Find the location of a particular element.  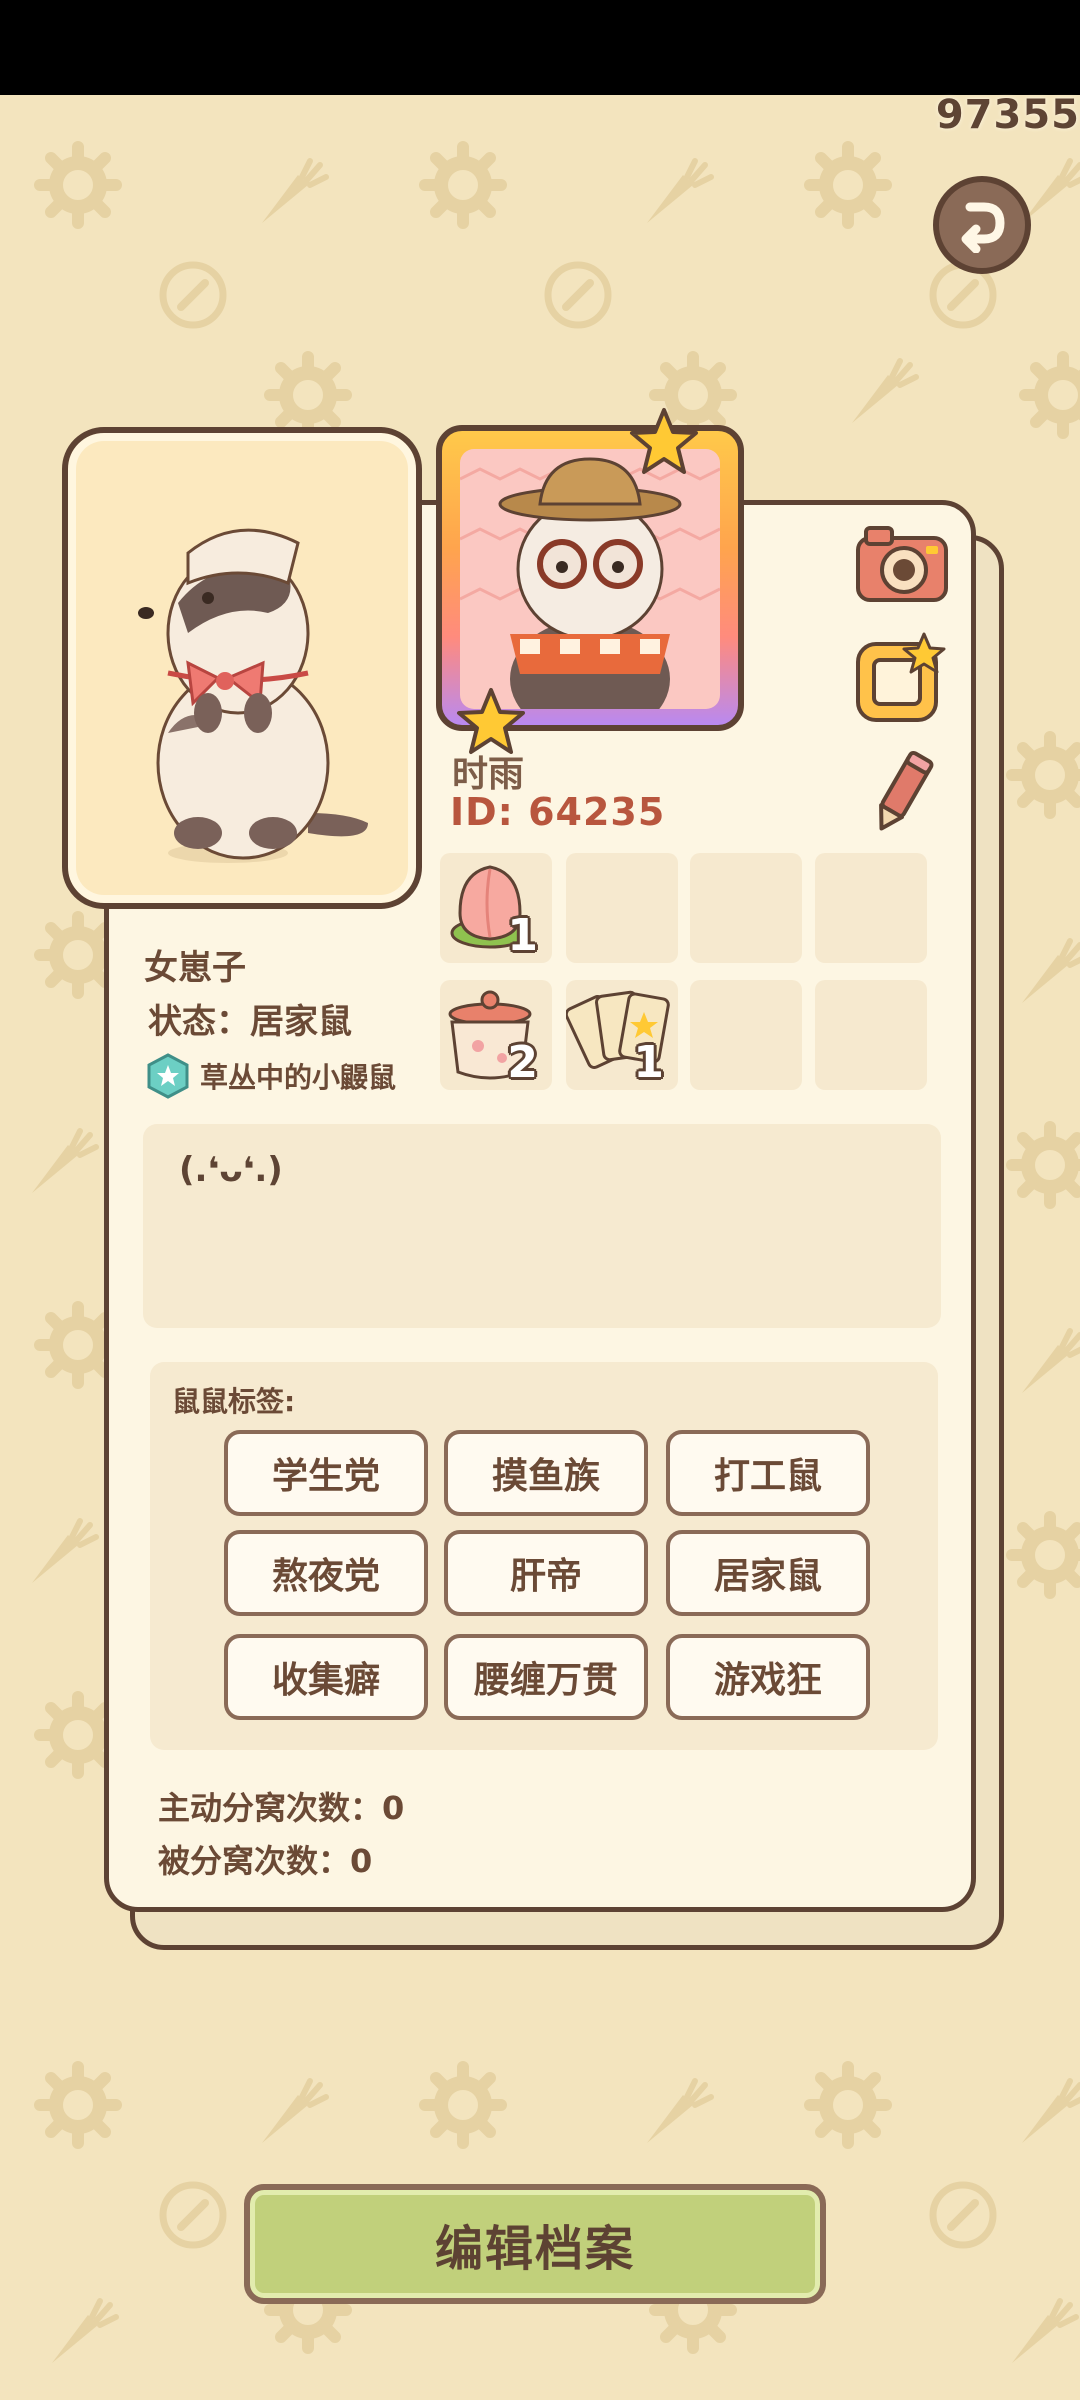

tags-label: 鼠鼠标签: is located at coordinates (234, 1401).